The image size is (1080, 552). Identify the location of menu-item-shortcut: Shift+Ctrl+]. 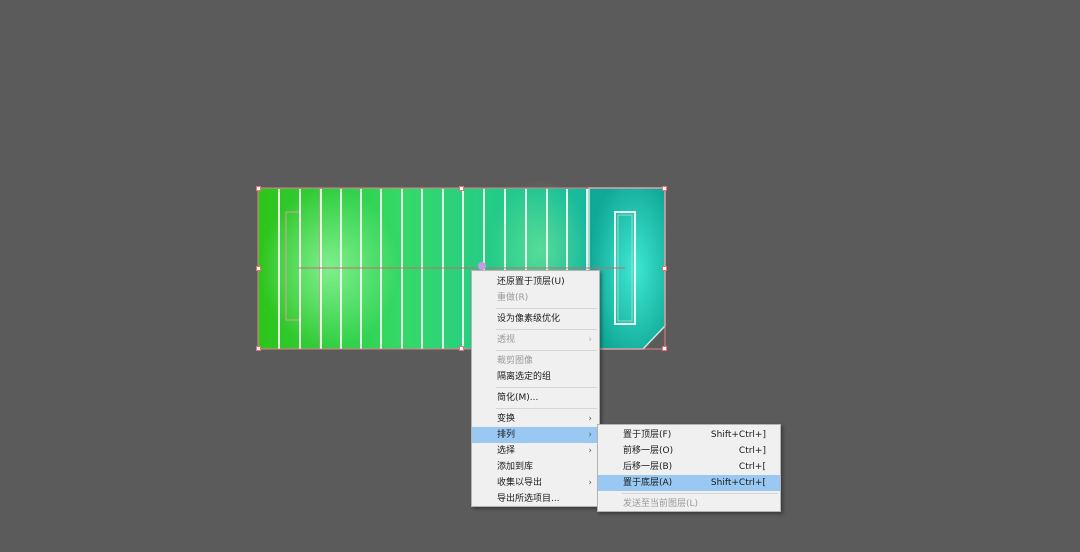
(738, 435).